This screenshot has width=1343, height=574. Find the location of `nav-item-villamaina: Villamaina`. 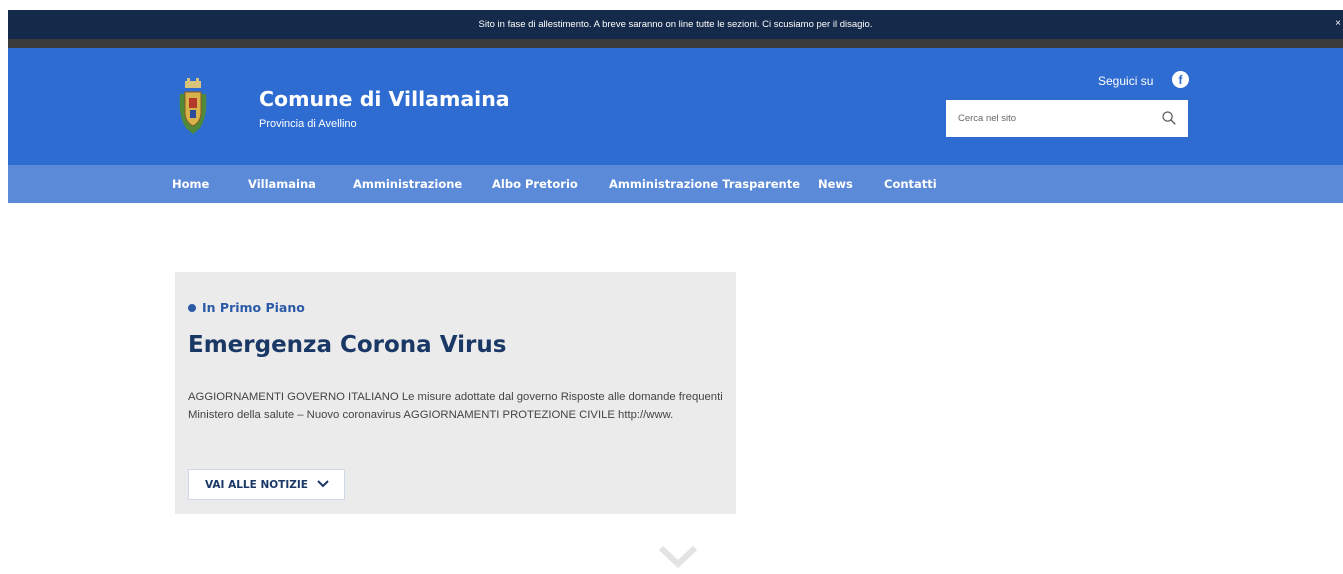

nav-item-villamaina: Villamaina is located at coordinates (282, 184).